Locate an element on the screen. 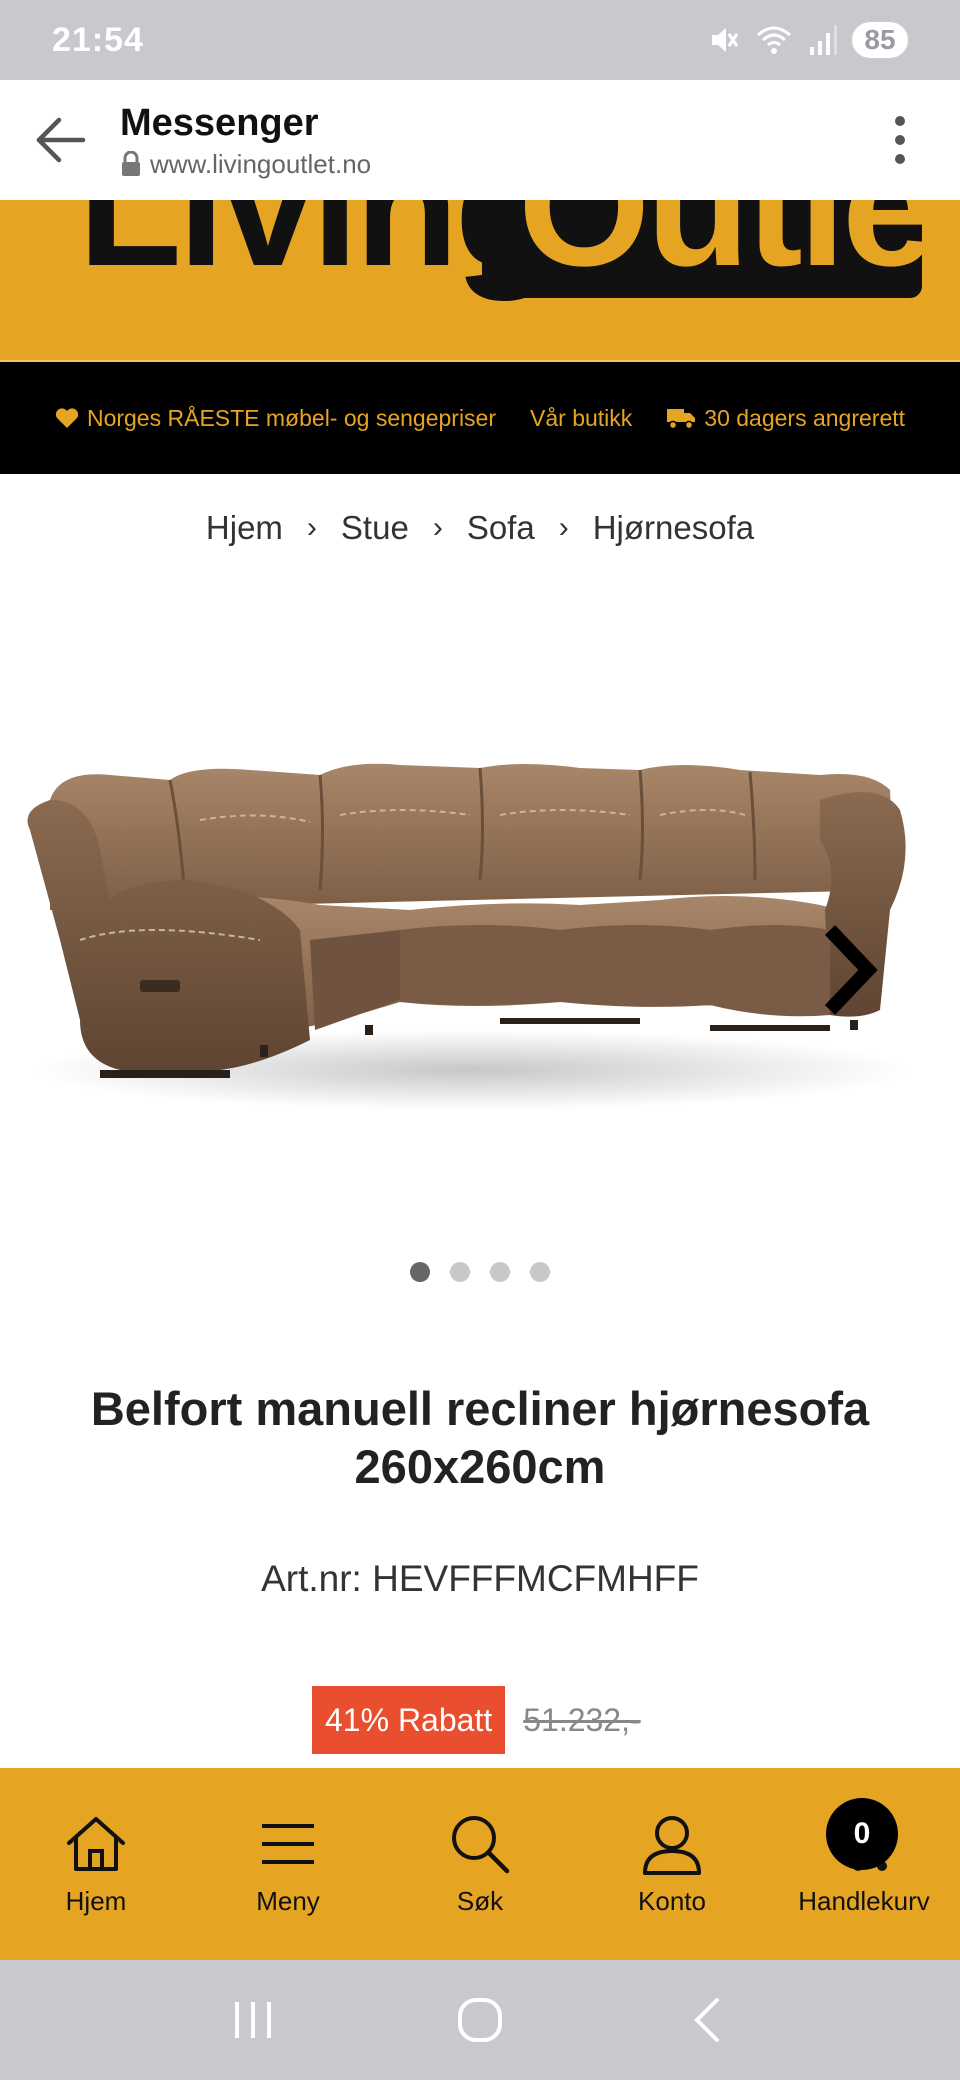 Image resolution: width=960 pixels, height=2080 pixels. nav-search: Søk is located at coordinates (480, 1864).